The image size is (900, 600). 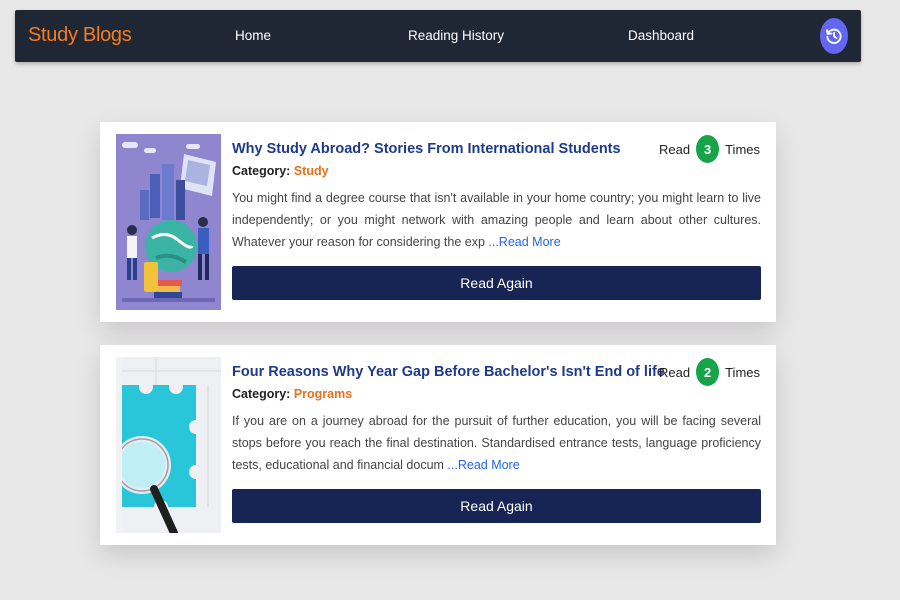 What do you see at coordinates (168, 445) in the screenshot?
I see `blog-thumbnail-year-gap` at bounding box center [168, 445].